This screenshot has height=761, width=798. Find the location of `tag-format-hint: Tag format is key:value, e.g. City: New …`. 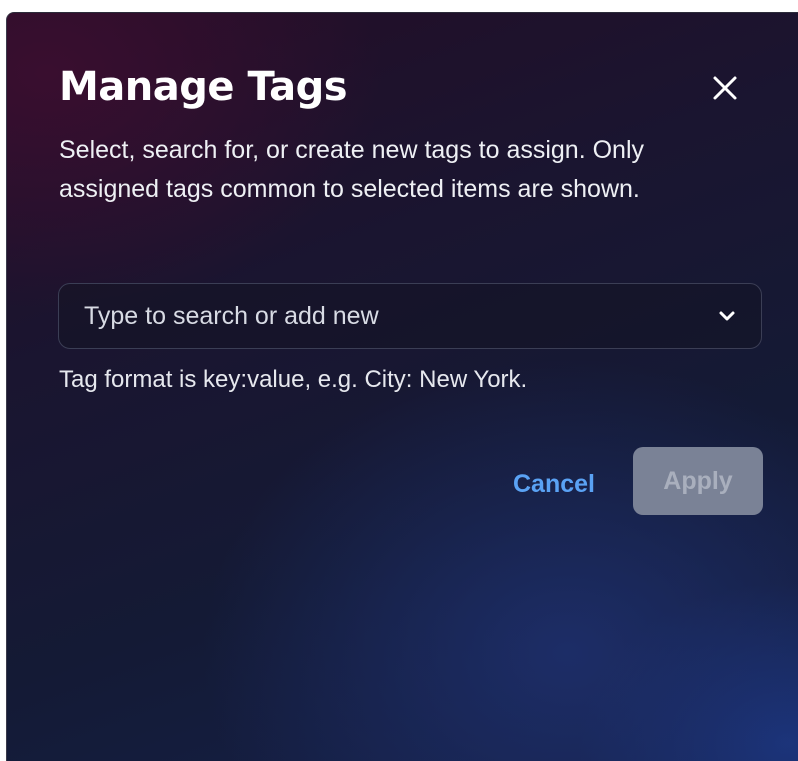

tag-format-hint: Tag format is key:value, e.g. City: New … is located at coordinates (293, 379).